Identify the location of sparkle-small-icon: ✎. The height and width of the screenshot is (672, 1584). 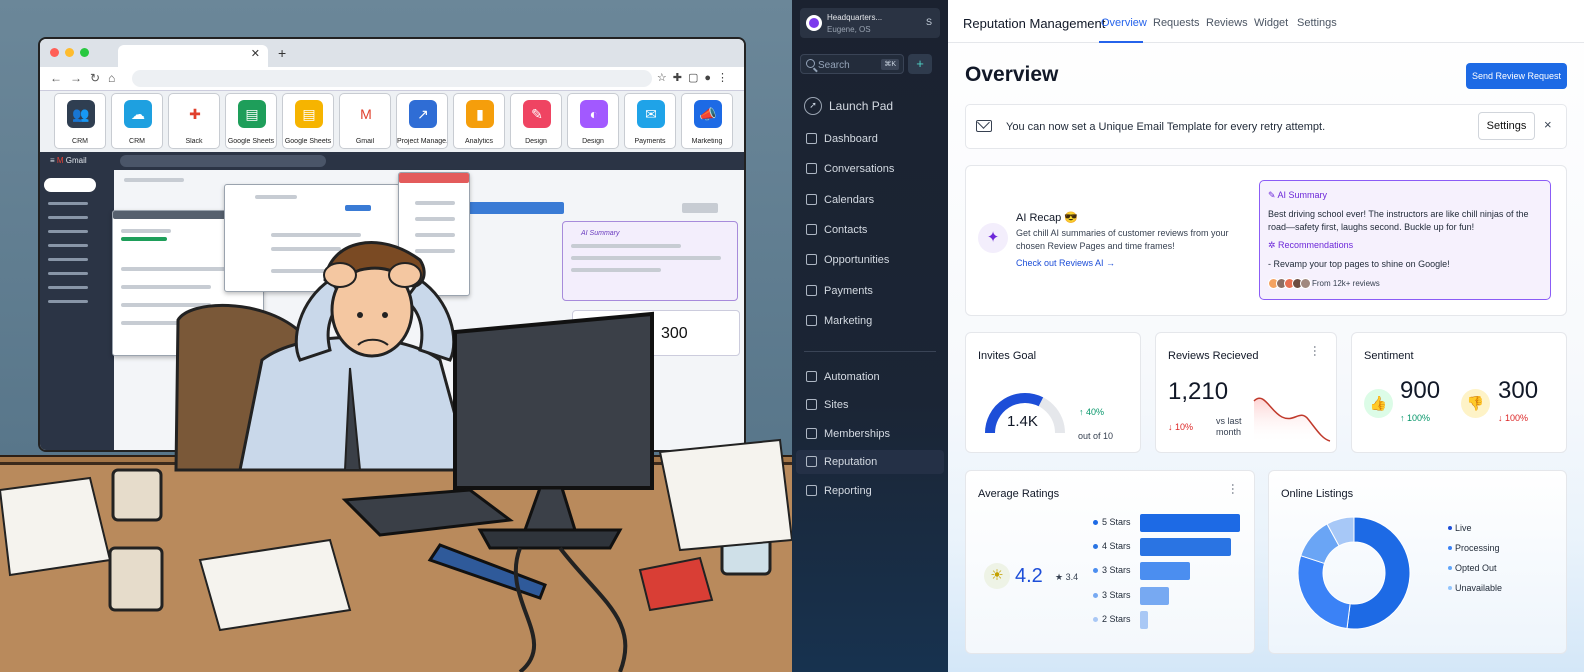
(1273, 195).